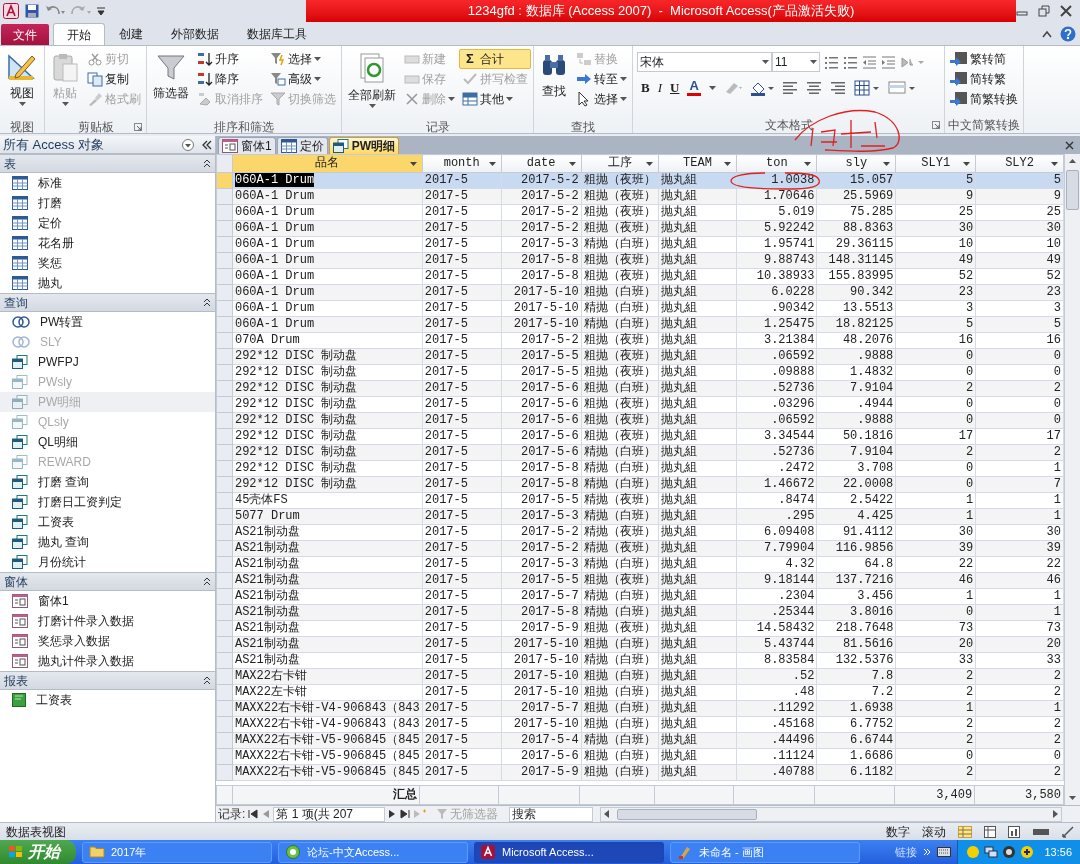 The image size is (1080, 864). What do you see at coordinates (107, 562) in the screenshot?
I see `nav-item: 月份统计` at bounding box center [107, 562].